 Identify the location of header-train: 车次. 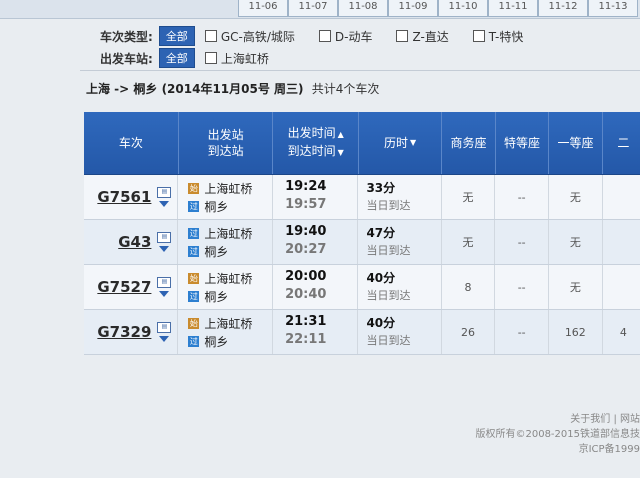
(131, 143).